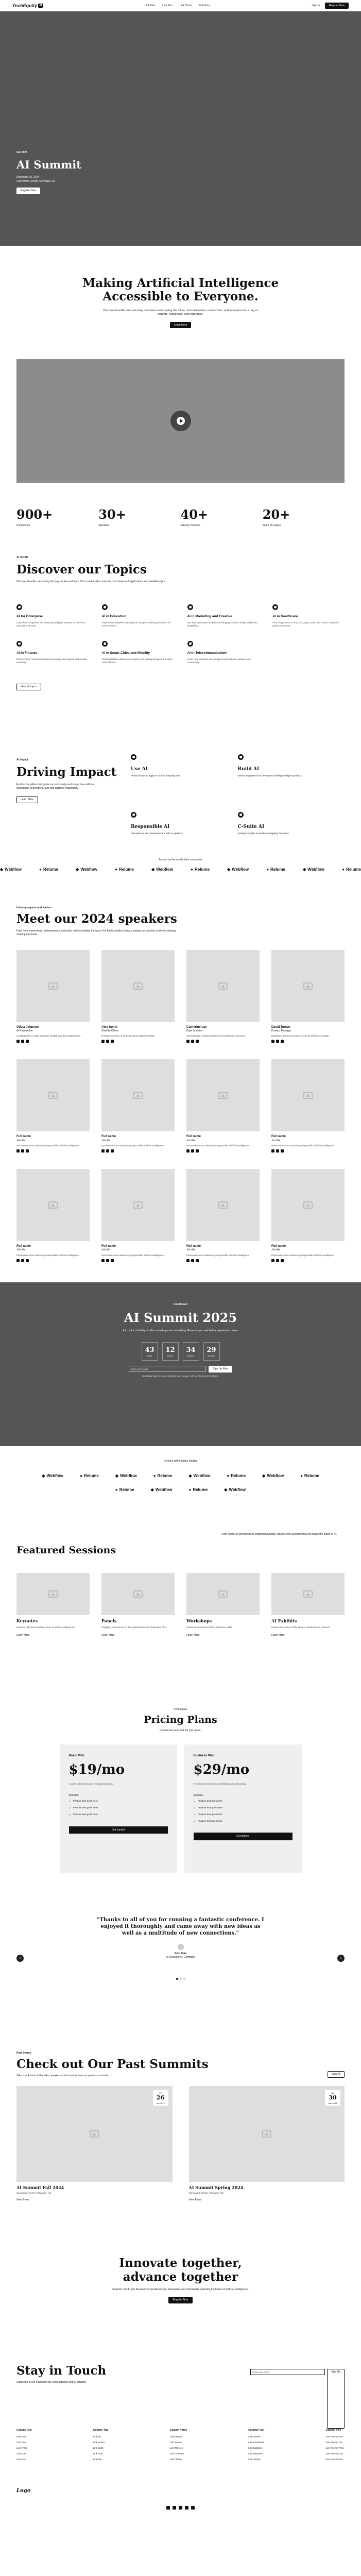 This screenshot has height=2576, width=361. I want to click on nav-link: Link One, so click(150, 6).